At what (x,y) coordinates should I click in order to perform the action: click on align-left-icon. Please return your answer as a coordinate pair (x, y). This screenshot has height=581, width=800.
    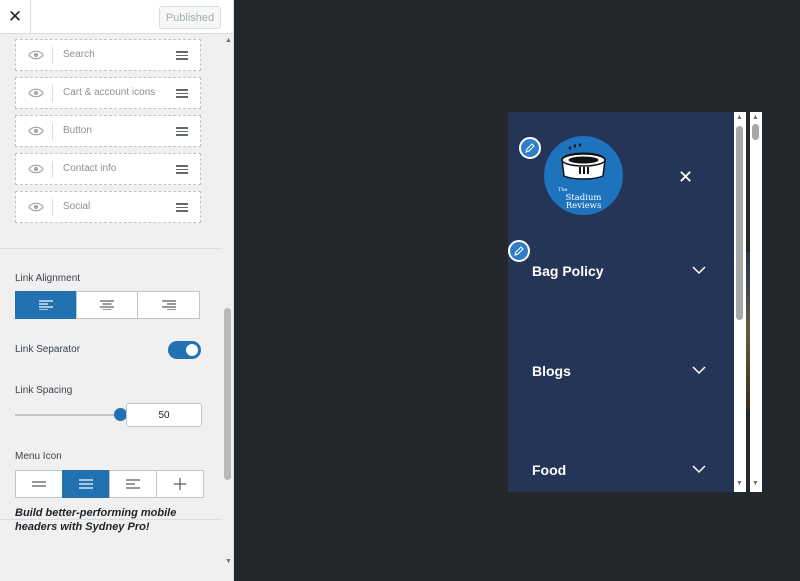
    Looking at the image, I should click on (46, 305).